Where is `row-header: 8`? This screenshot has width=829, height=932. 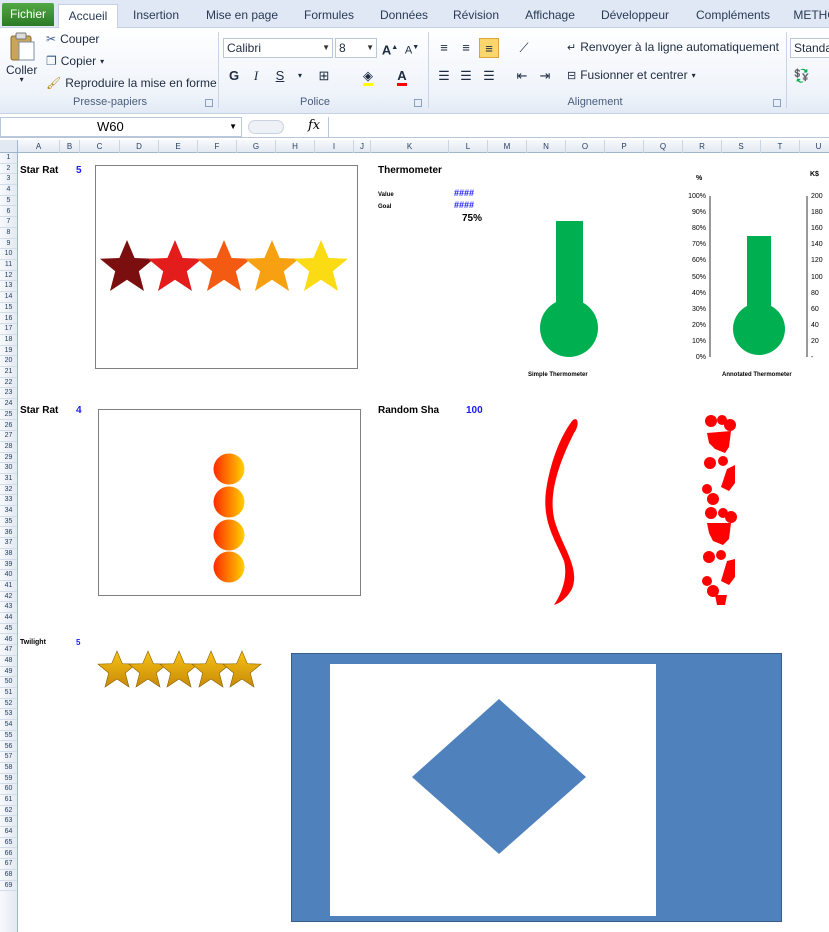 row-header: 8 is located at coordinates (8, 233).